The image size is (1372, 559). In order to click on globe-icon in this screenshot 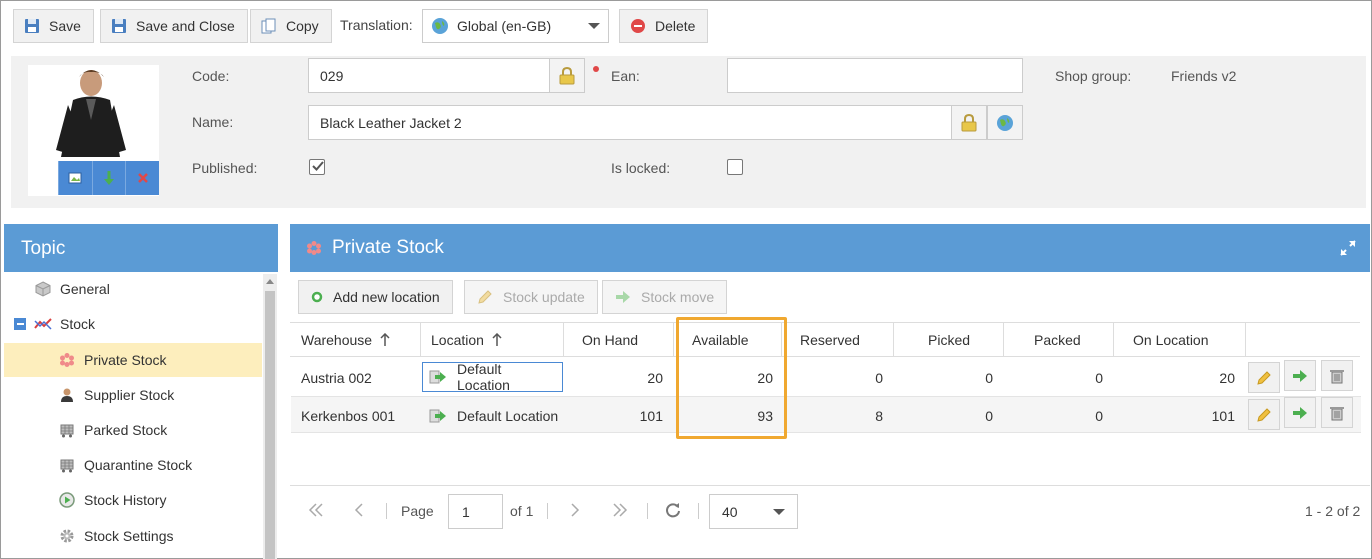, I will do `click(1005, 123)`.